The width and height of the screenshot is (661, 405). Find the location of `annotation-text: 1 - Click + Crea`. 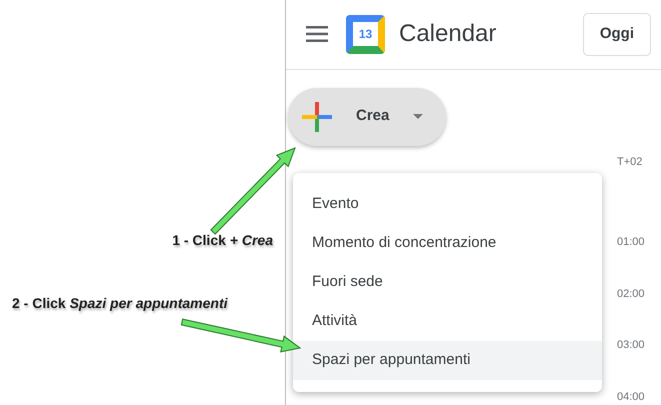

annotation-text: 1 - Click + Crea is located at coordinates (222, 240).